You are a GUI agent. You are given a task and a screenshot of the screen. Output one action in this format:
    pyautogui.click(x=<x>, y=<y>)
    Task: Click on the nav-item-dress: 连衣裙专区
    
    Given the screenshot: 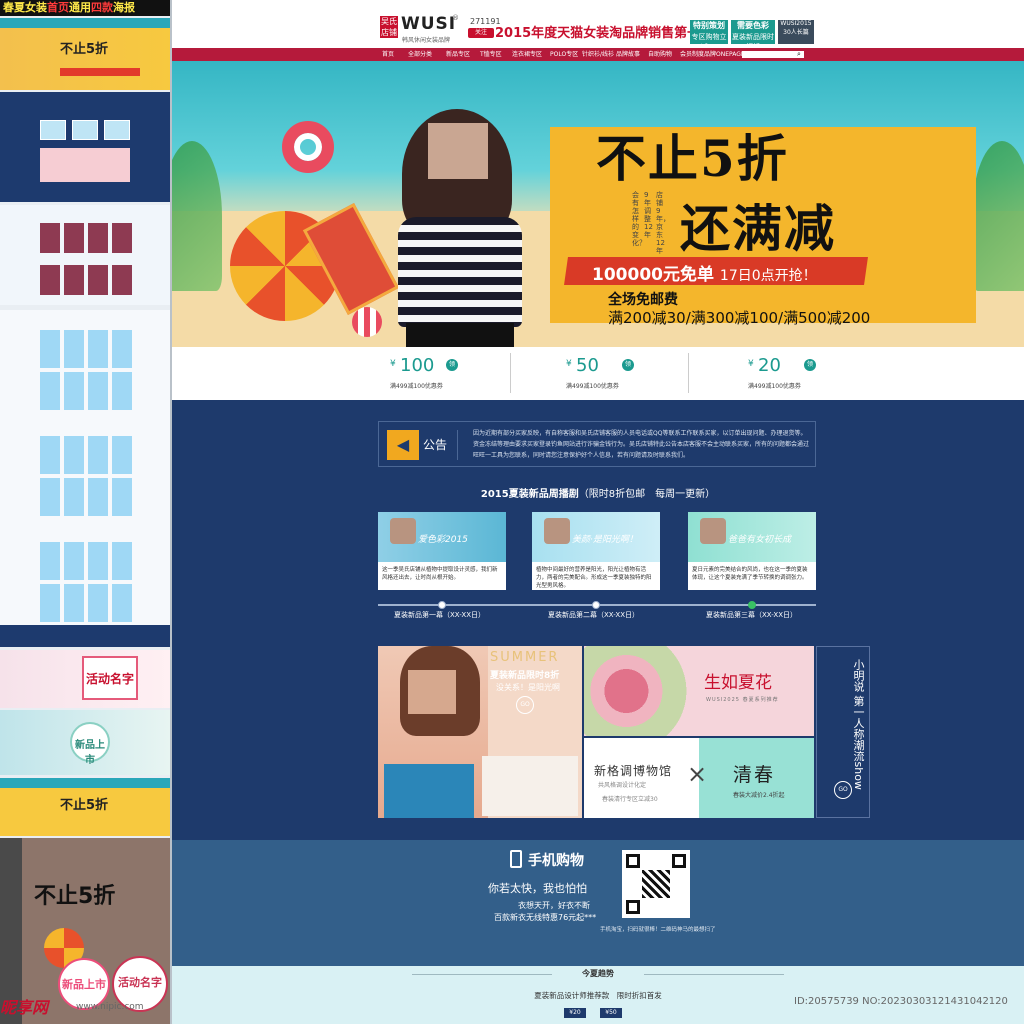 What is the action you would take?
    pyautogui.click(x=527, y=54)
    